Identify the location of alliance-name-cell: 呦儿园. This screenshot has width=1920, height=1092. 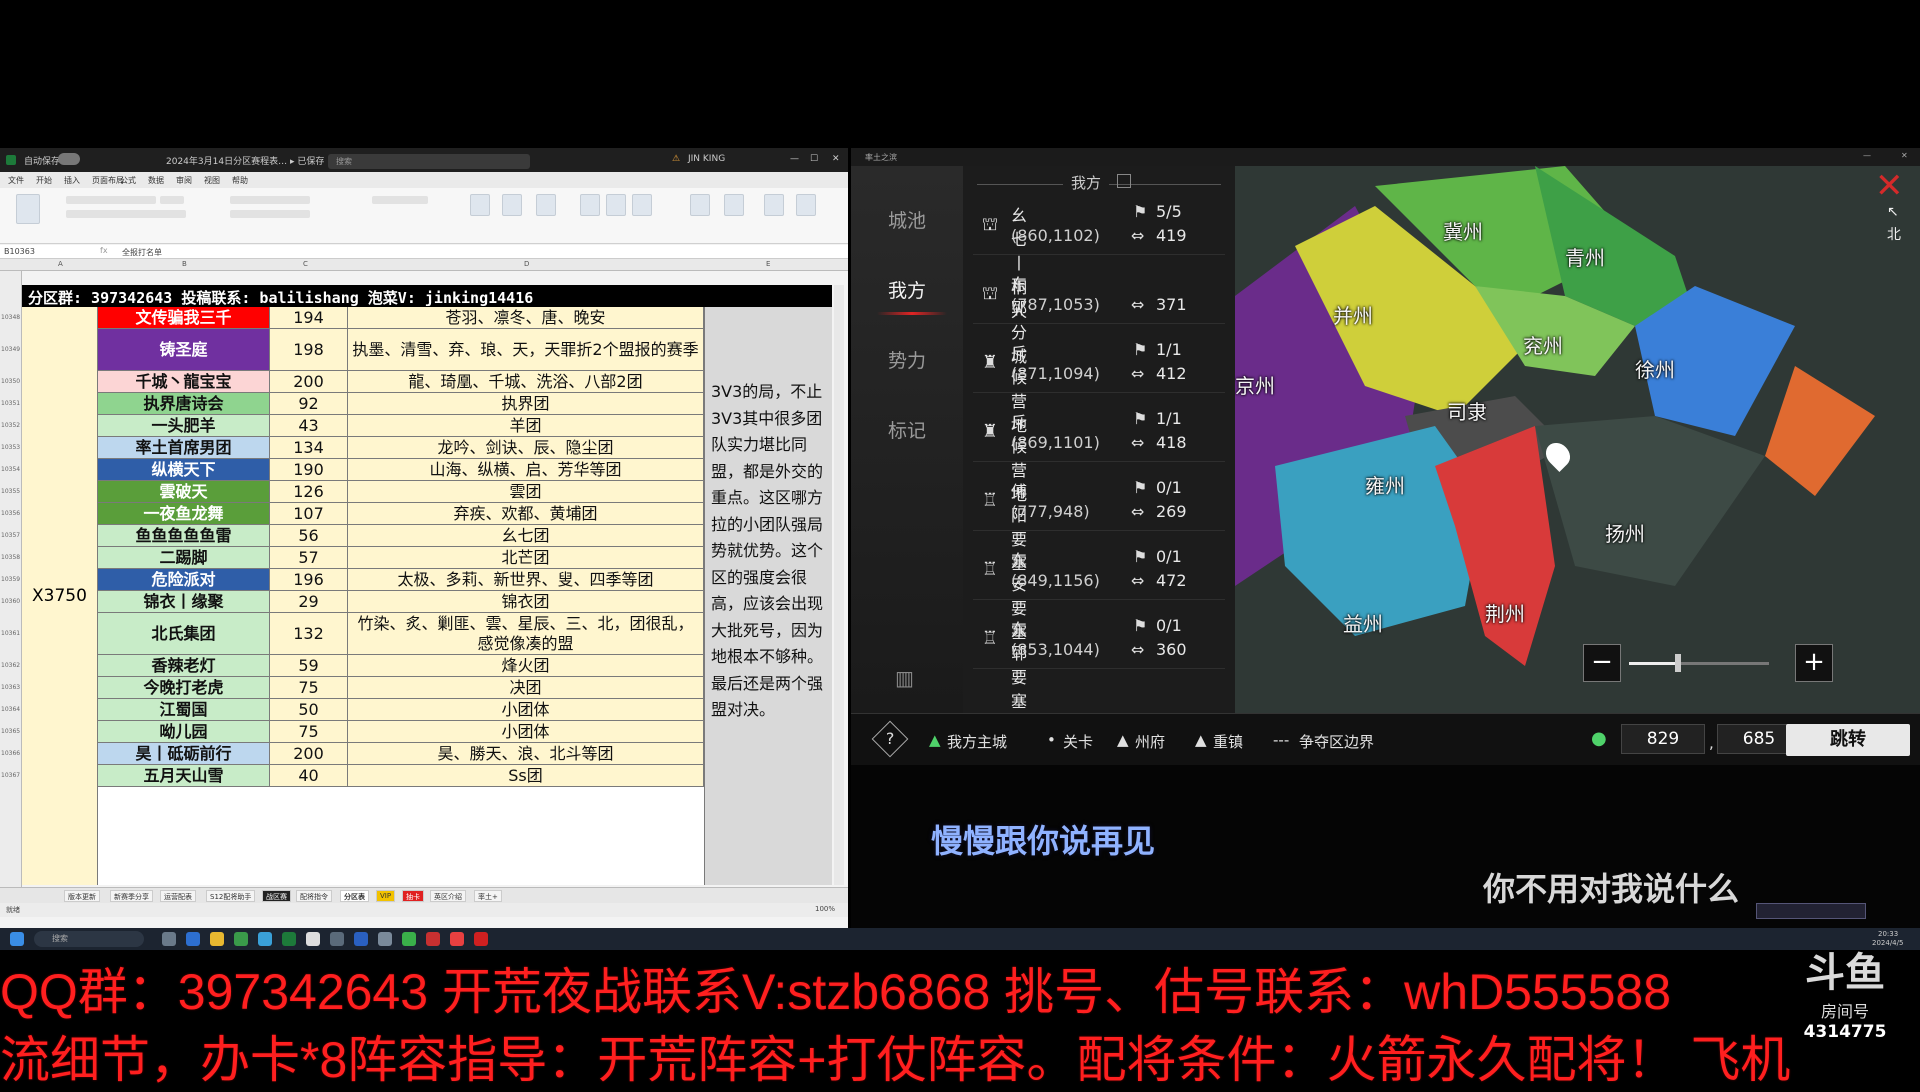
(184, 732).